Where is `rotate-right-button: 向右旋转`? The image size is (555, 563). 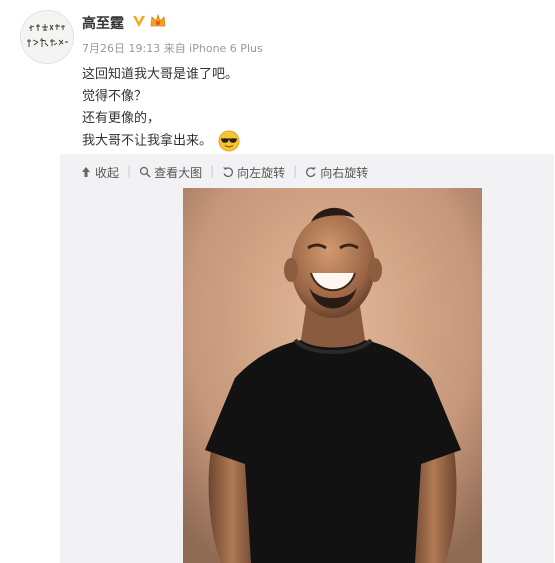
rotate-right-button: 向右旋转 is located at coordinates (340, 172).